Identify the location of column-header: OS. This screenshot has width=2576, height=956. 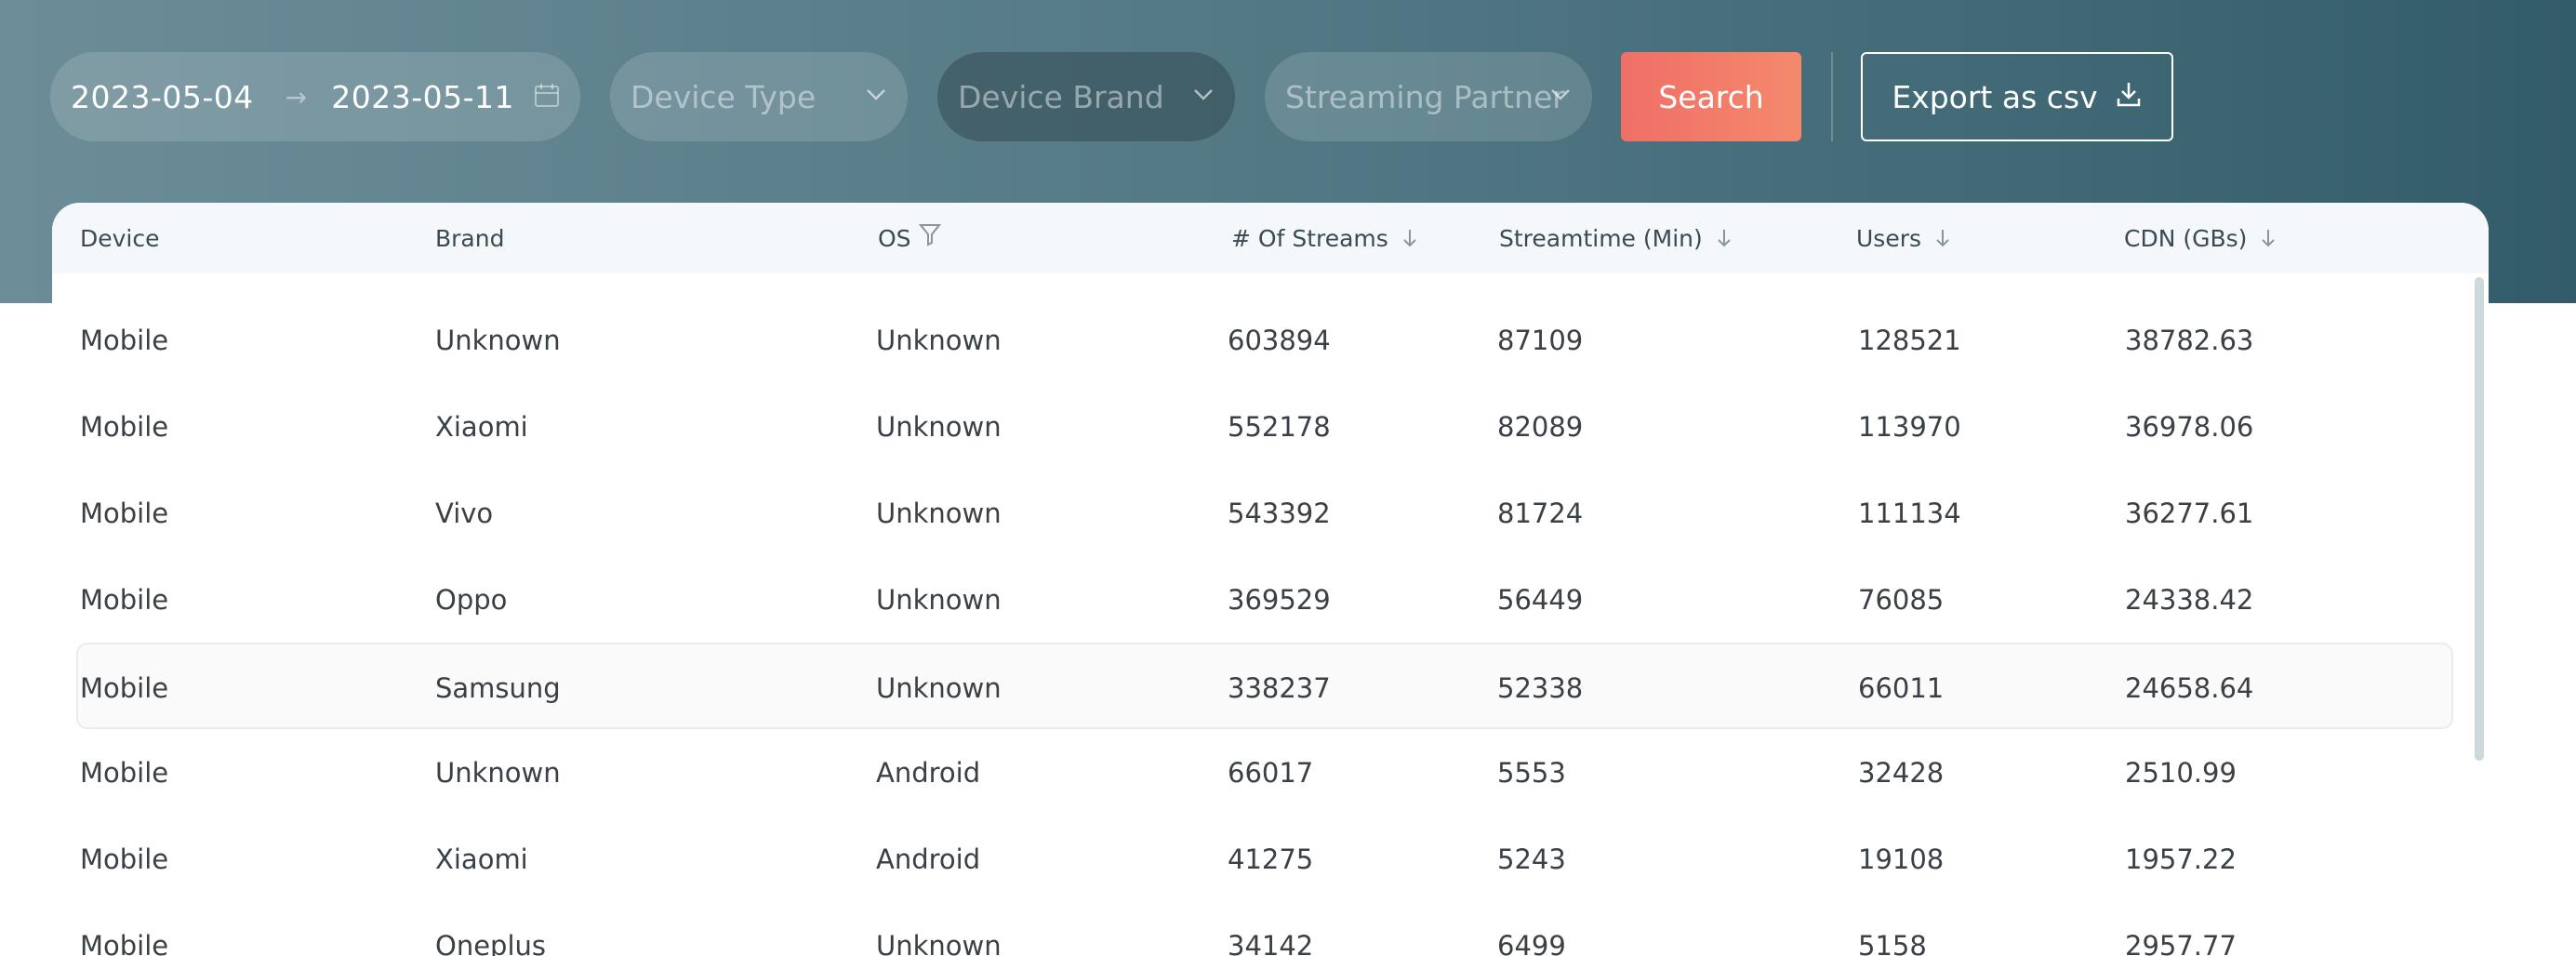
(909, 238).